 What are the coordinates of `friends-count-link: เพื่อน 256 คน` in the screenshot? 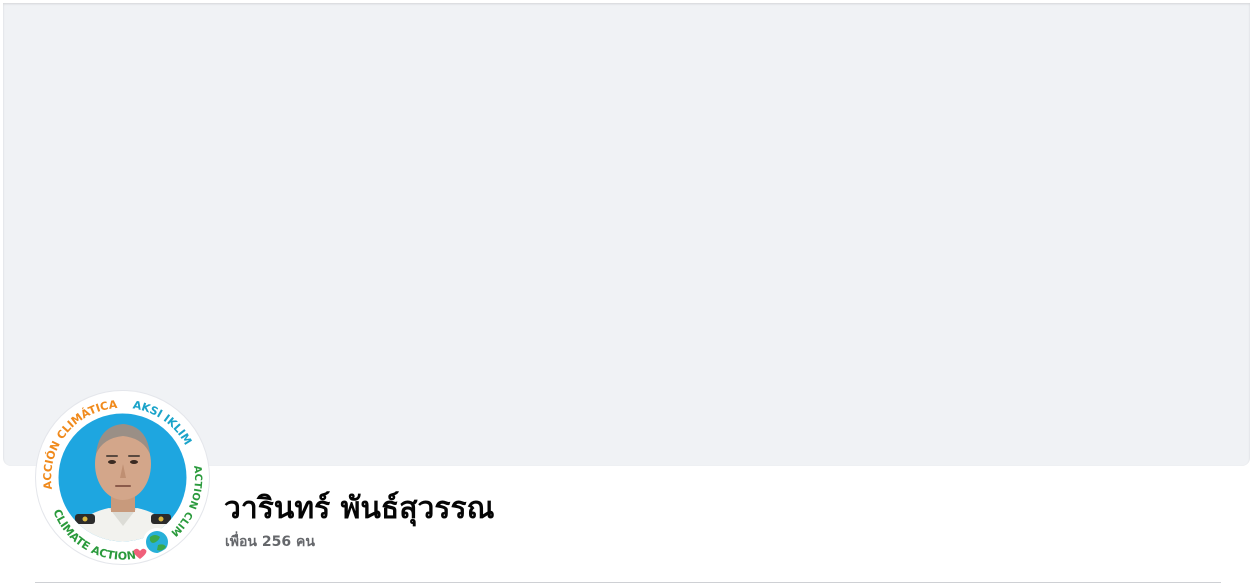 It's located at (270, 542).